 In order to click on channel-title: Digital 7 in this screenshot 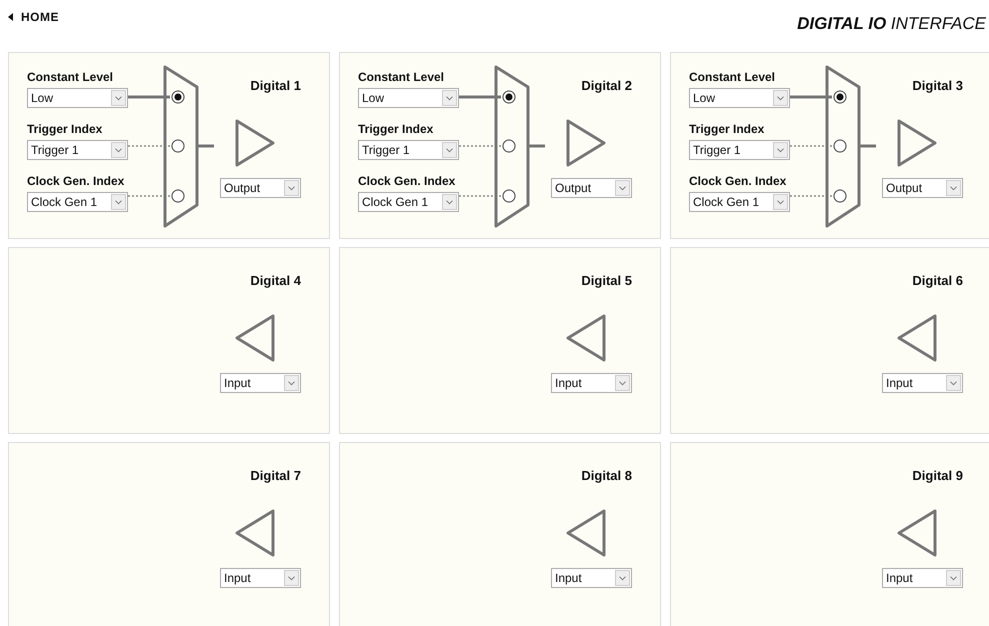, I will do `click(275, 476)`.